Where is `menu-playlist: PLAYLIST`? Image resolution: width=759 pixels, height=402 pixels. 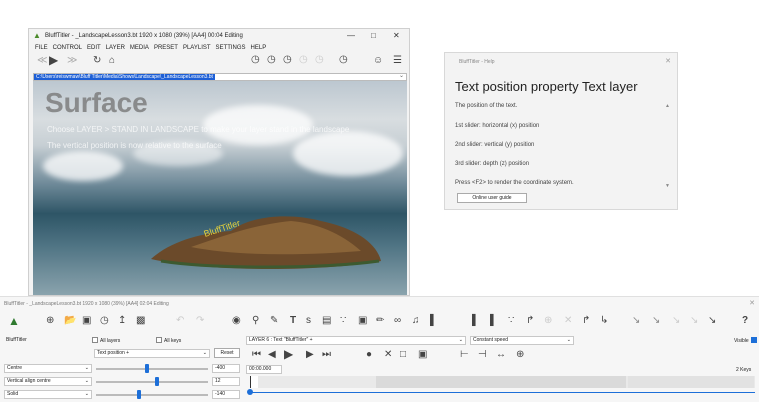 menu-playlist: PLAYLIST is located at coordinates (197, 48).